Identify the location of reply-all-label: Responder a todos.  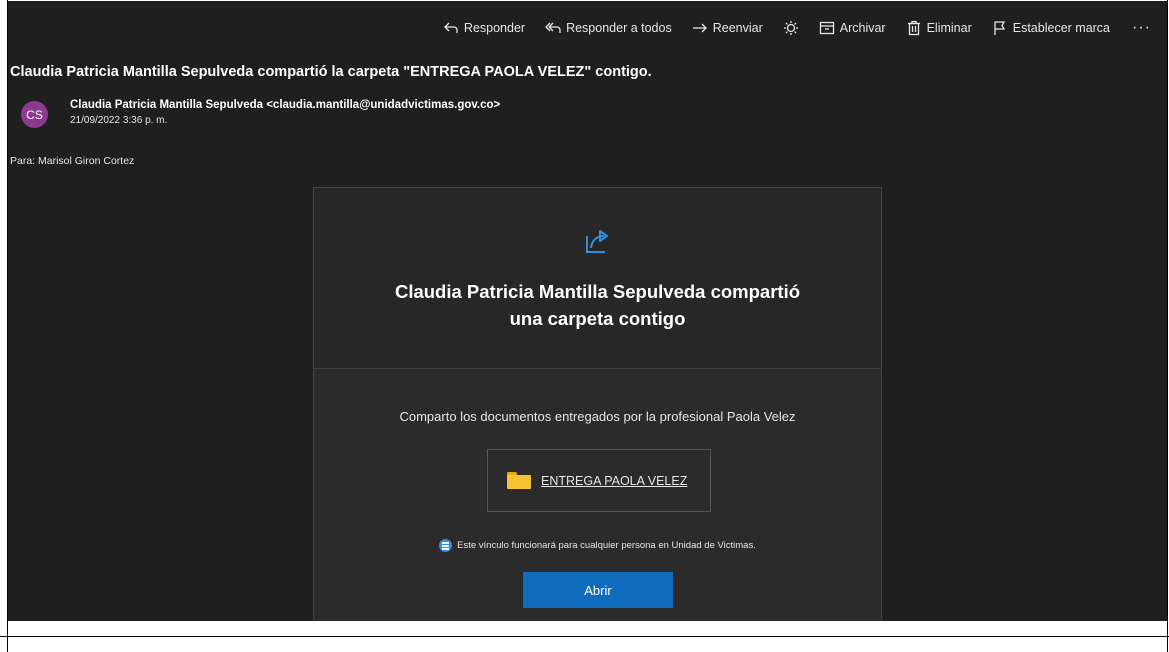
(619, 28).